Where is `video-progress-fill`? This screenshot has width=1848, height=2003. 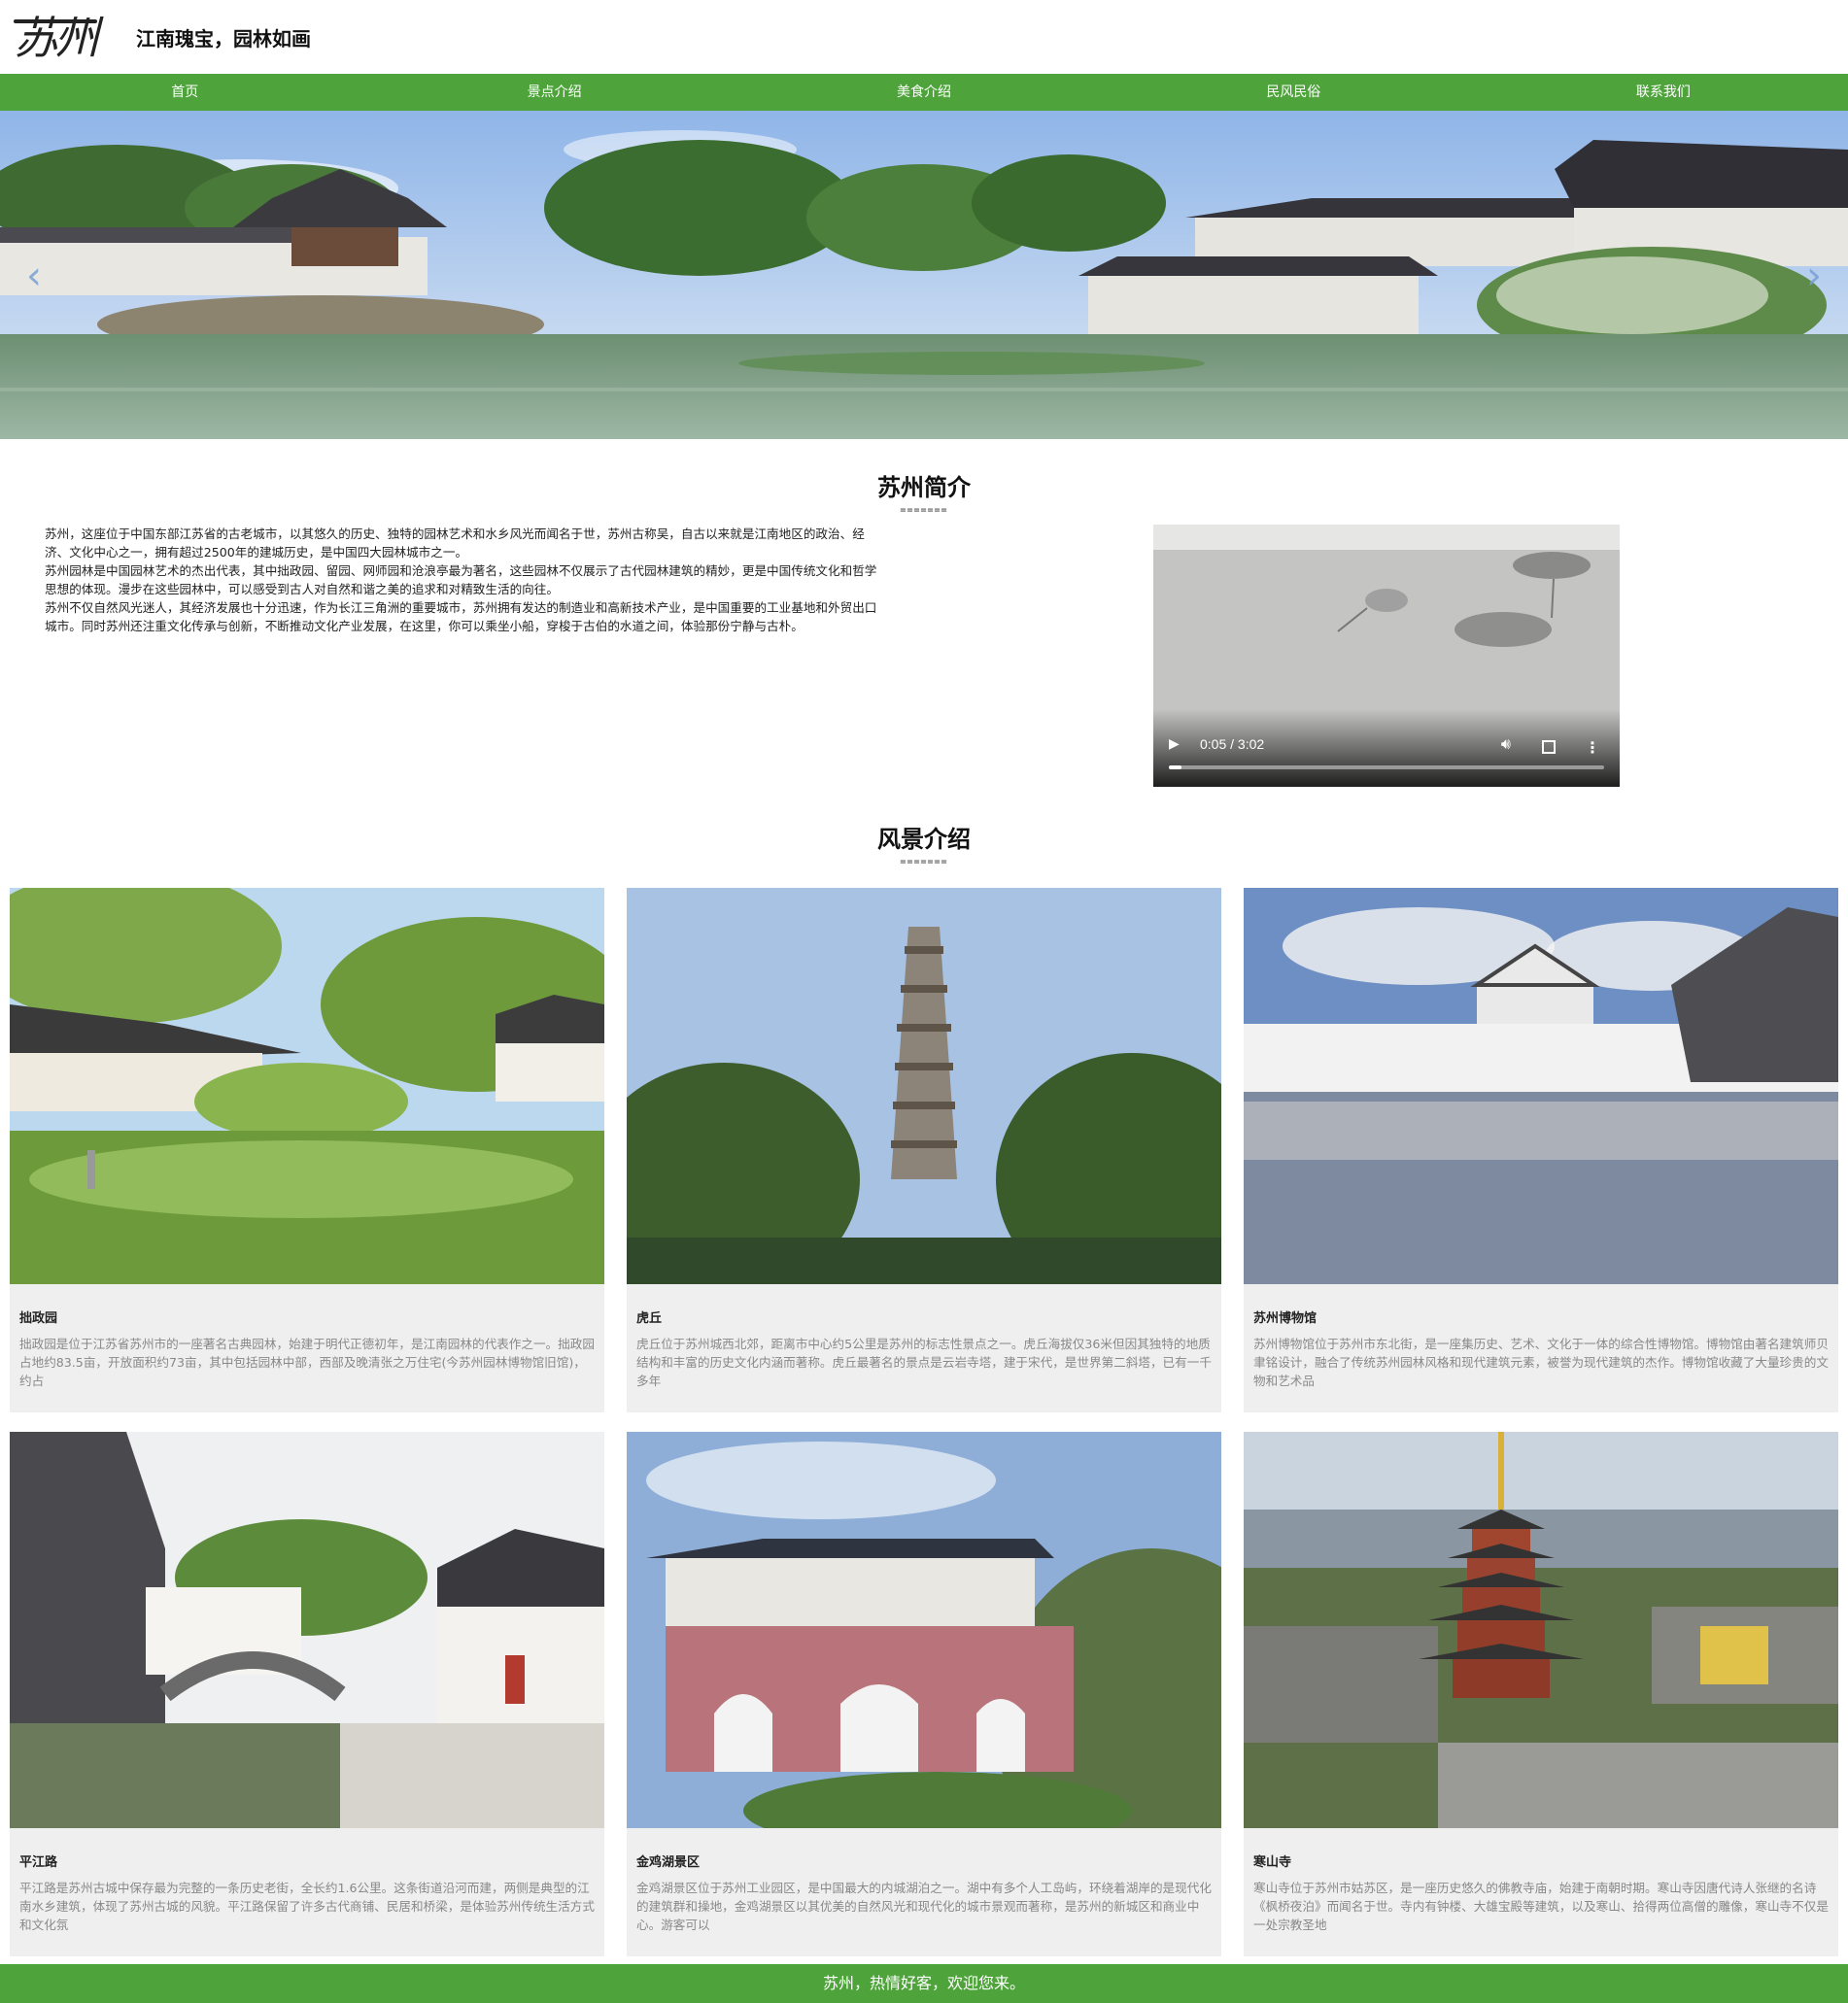 video-progress-fill is located at coordinates (1175, 767).